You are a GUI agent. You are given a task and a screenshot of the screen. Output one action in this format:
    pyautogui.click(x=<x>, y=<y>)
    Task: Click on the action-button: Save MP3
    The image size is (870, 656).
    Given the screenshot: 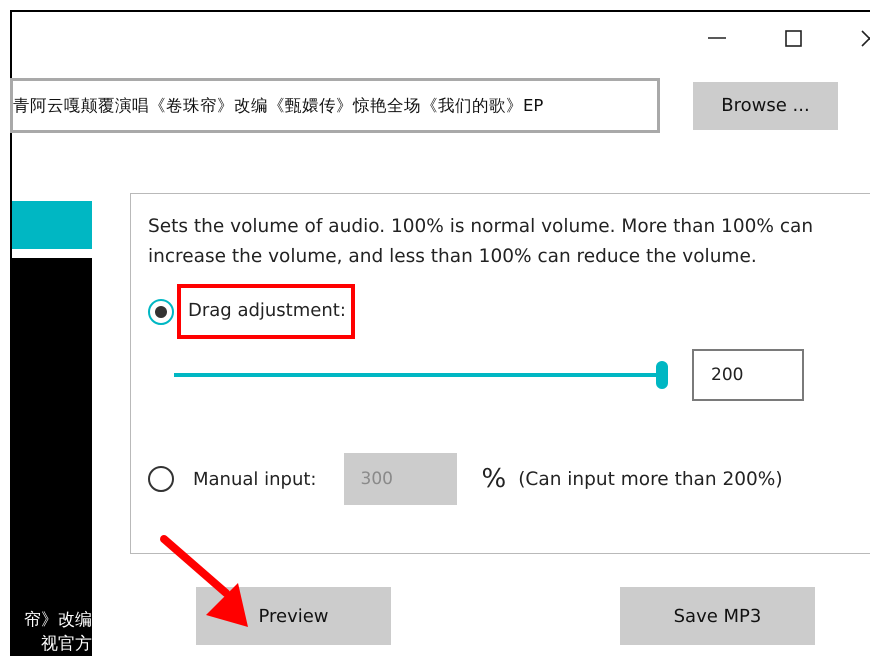 What is the action you would take?
    pyautogui.click(x=717, y=616)
    